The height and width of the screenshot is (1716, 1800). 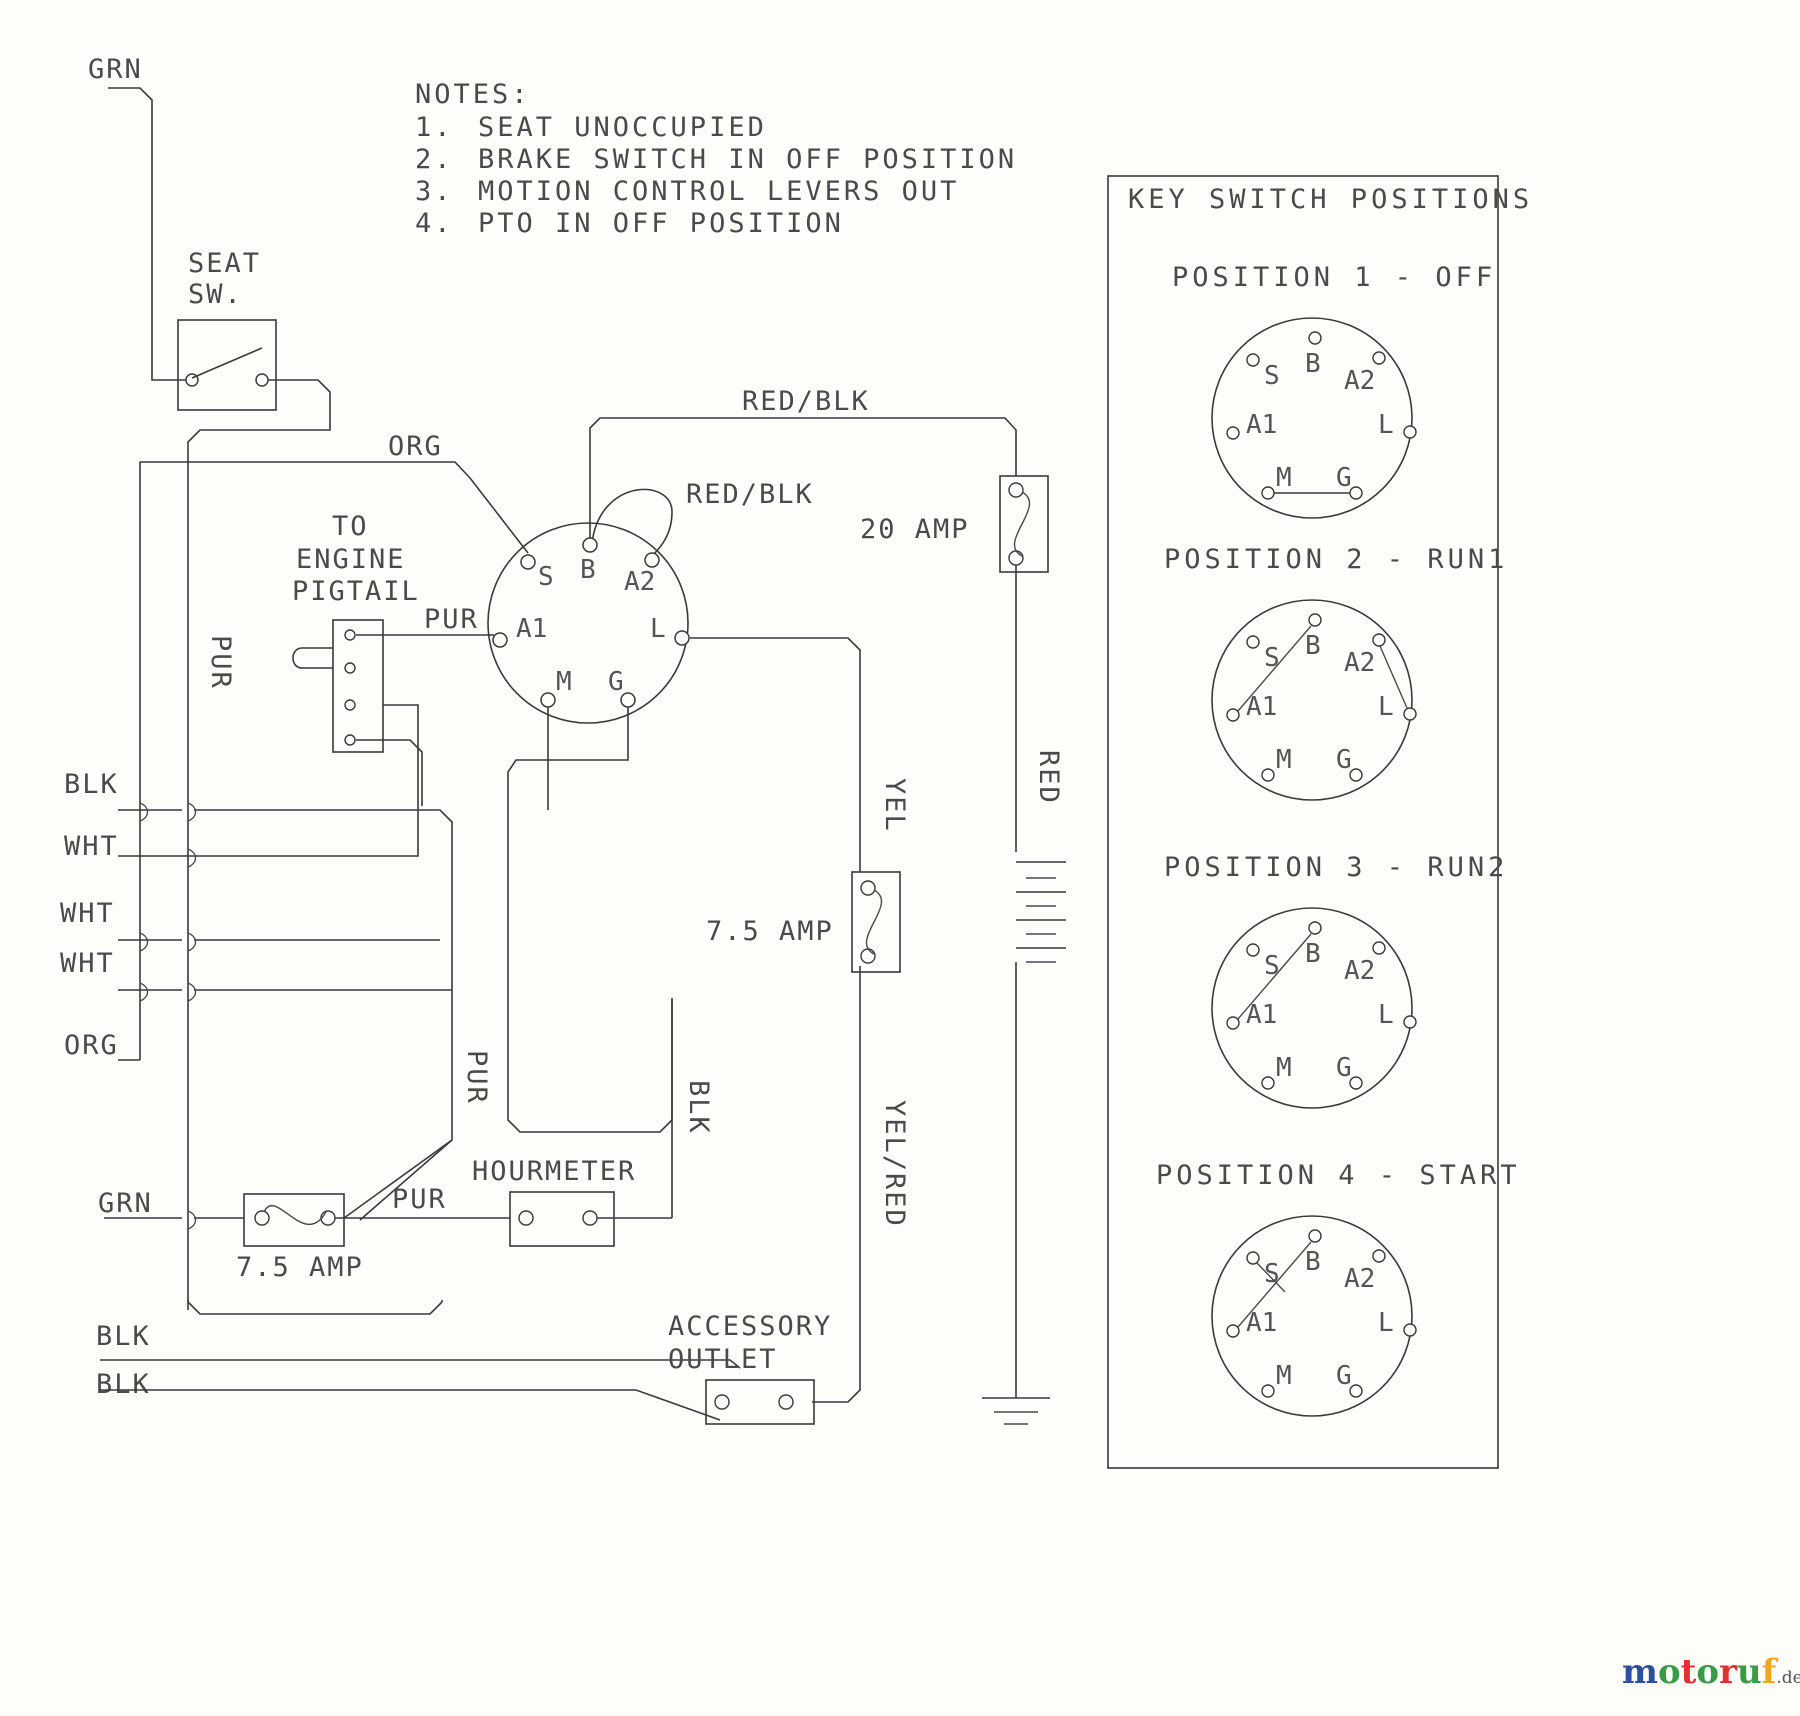 What do you see at coordinates (682, 638) in the screenshot?
I see `ignition-terminal-L` at bounding box center [682, 638].